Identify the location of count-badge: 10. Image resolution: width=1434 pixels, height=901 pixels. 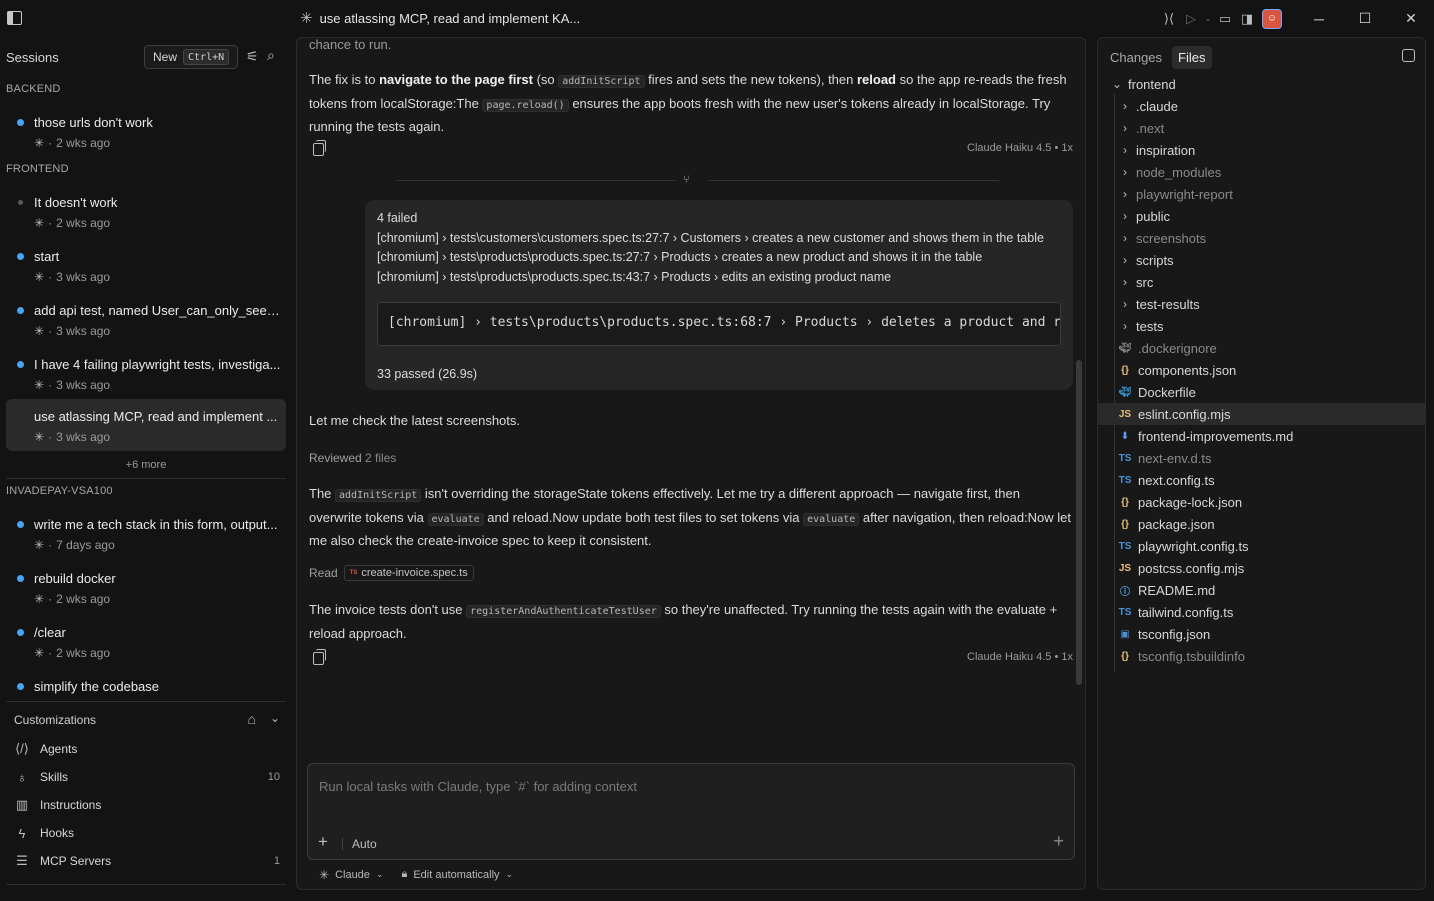
(273, 777).